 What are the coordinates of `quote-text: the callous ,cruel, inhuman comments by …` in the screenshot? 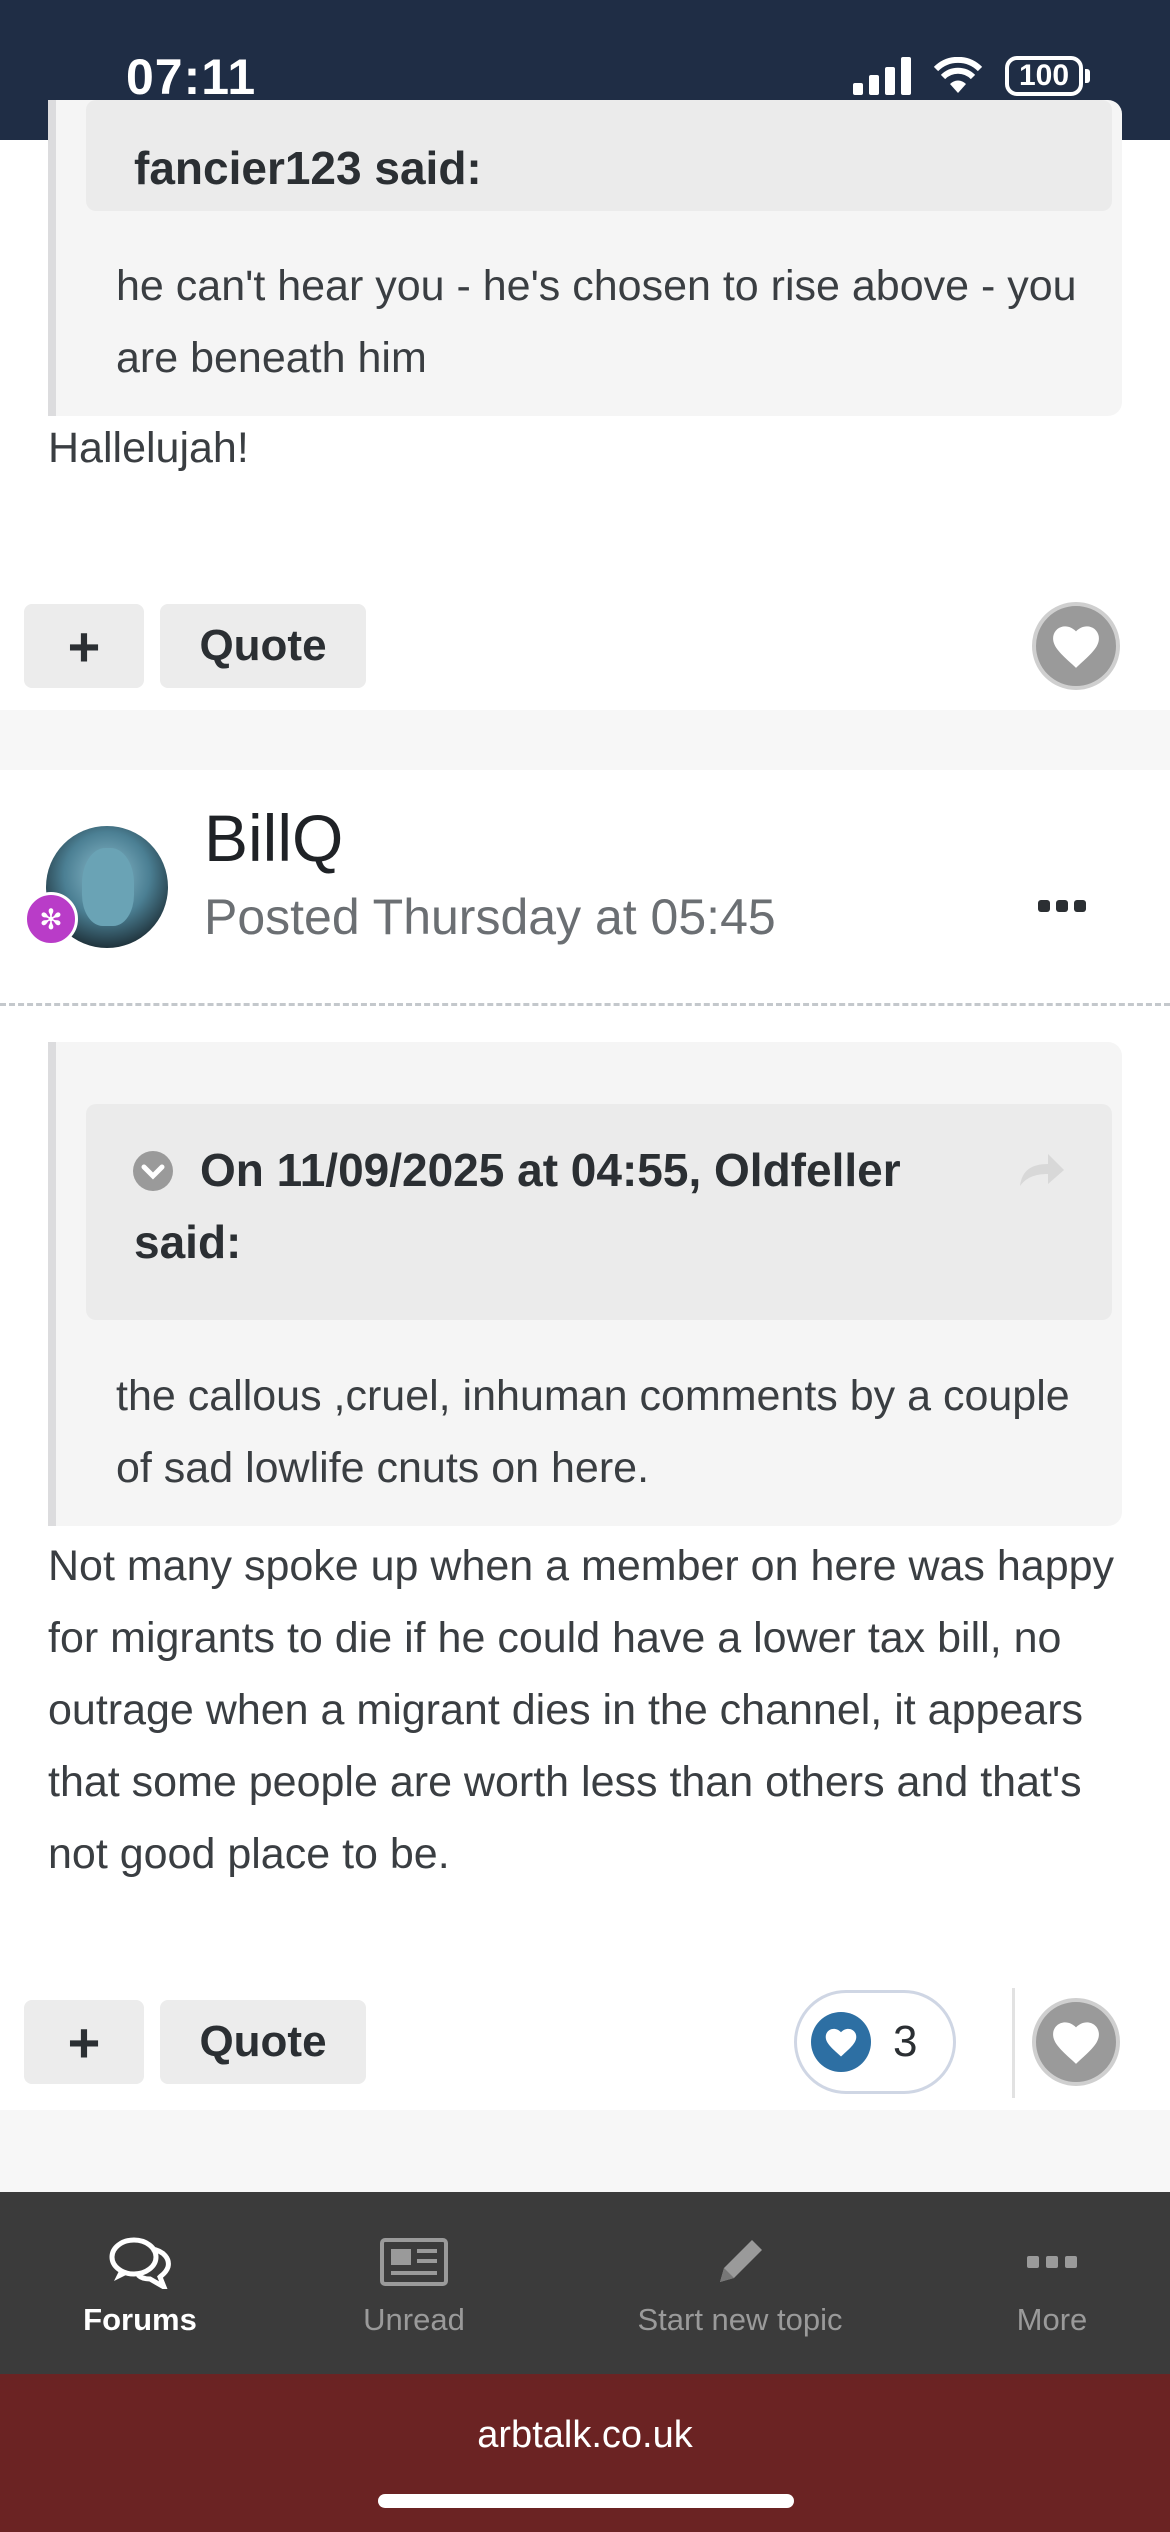 It's located at (593, 1432).